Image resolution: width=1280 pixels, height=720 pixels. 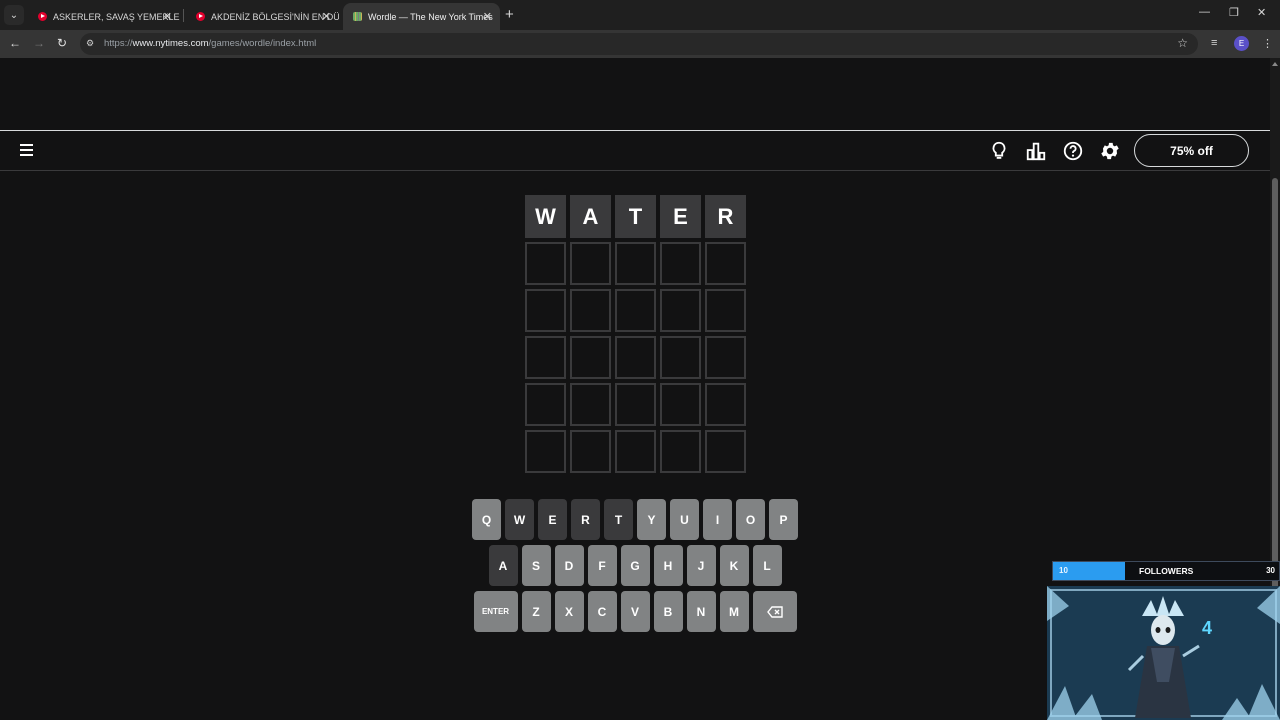 I want to click on forward-arrow-icon: →, so click(x=39, y=43).